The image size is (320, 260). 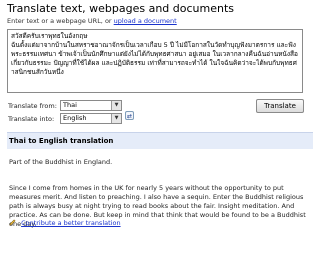 I want to click on translate-button: Translate, so click(x=280, y=106).